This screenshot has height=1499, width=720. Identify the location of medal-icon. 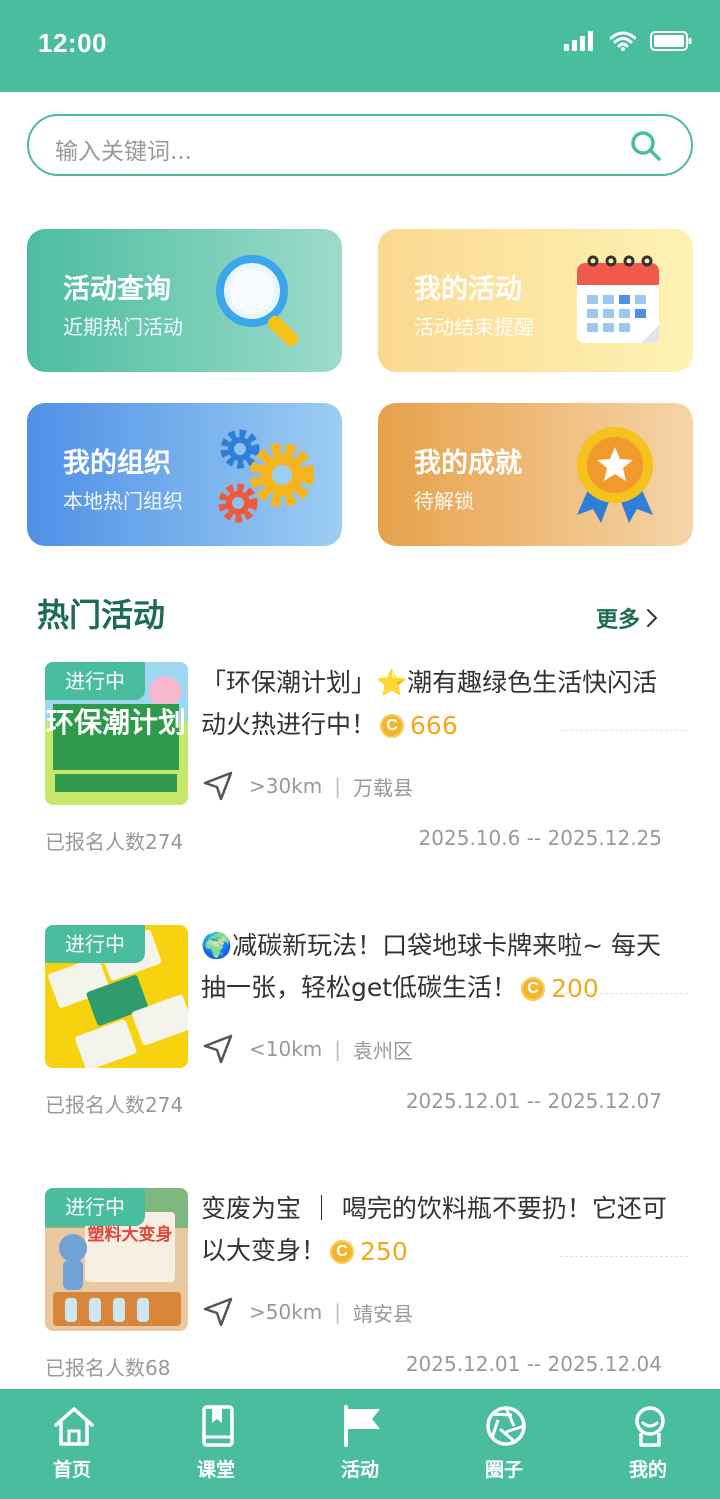
(615, 475).